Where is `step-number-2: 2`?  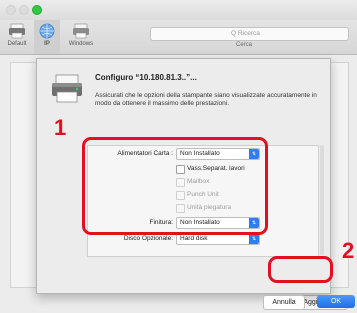
step-number-2: 2 is located at coordinates (348, 250).